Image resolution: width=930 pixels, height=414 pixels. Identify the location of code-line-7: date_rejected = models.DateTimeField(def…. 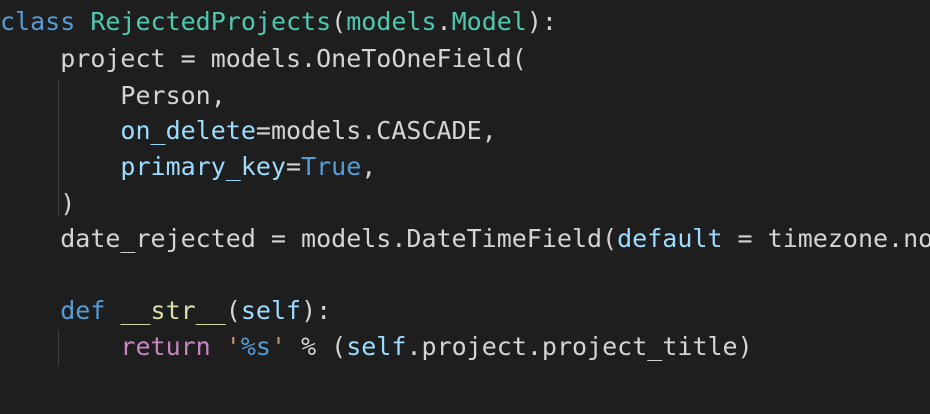
(465, 239).